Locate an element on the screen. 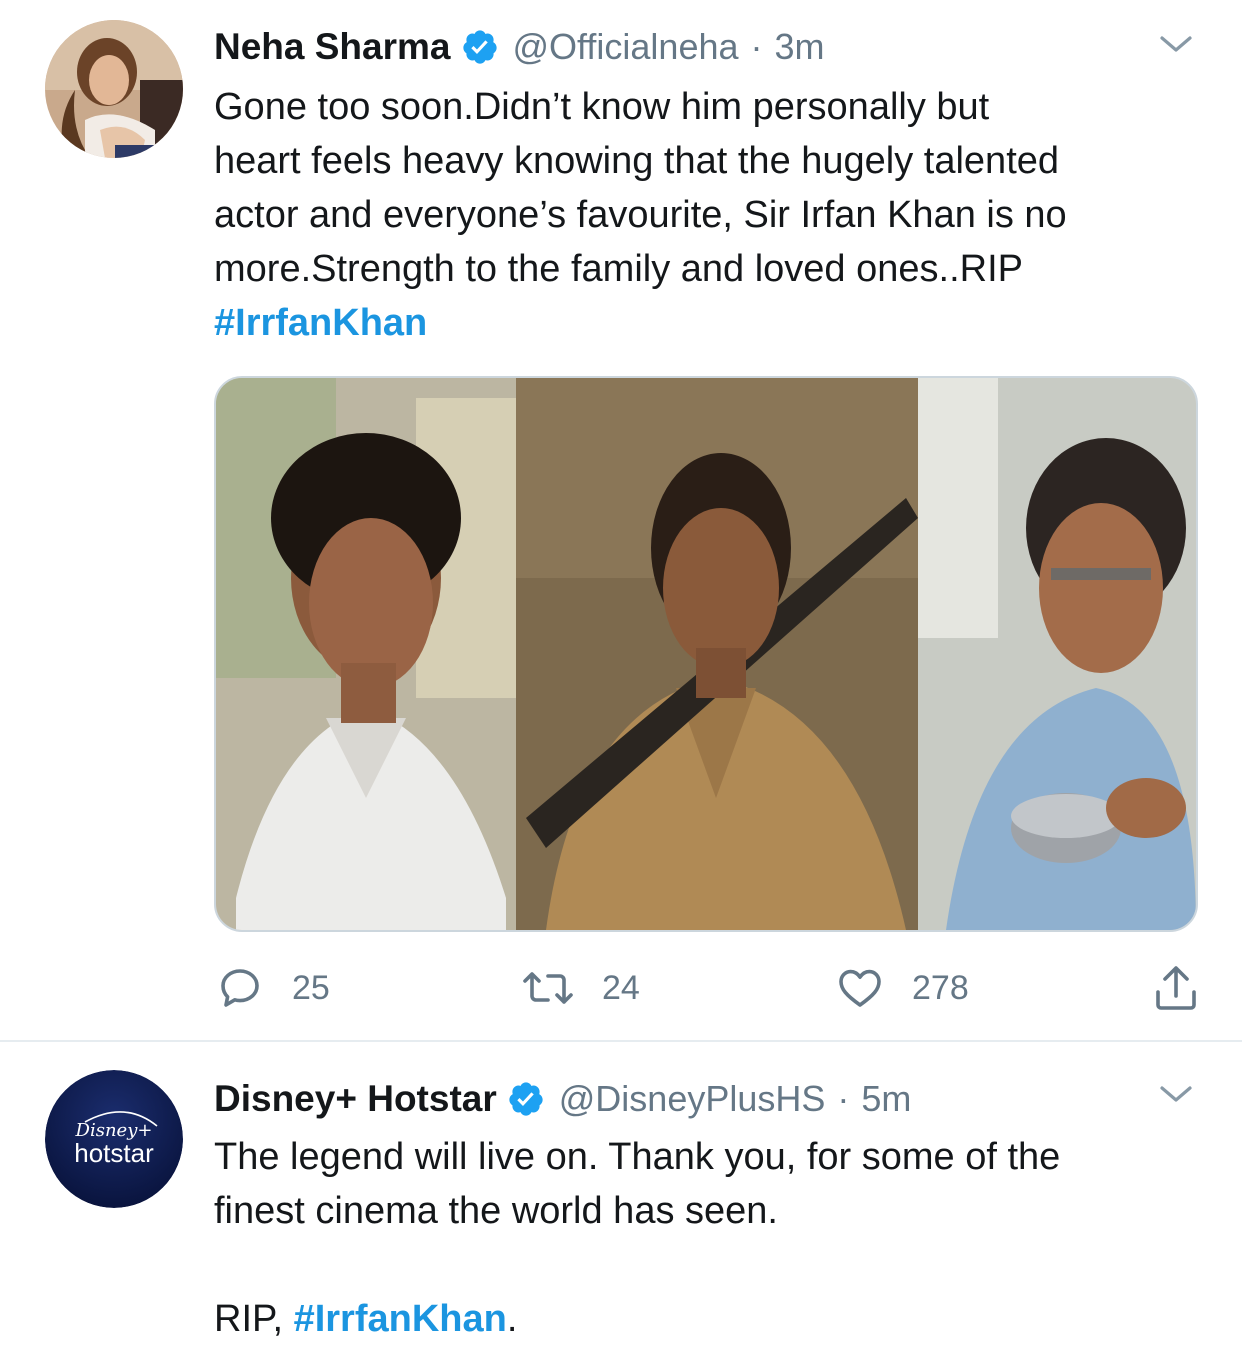 This screenshot has width=1242, height=1346. like-count: 278 is located at coordinates (940, 987).